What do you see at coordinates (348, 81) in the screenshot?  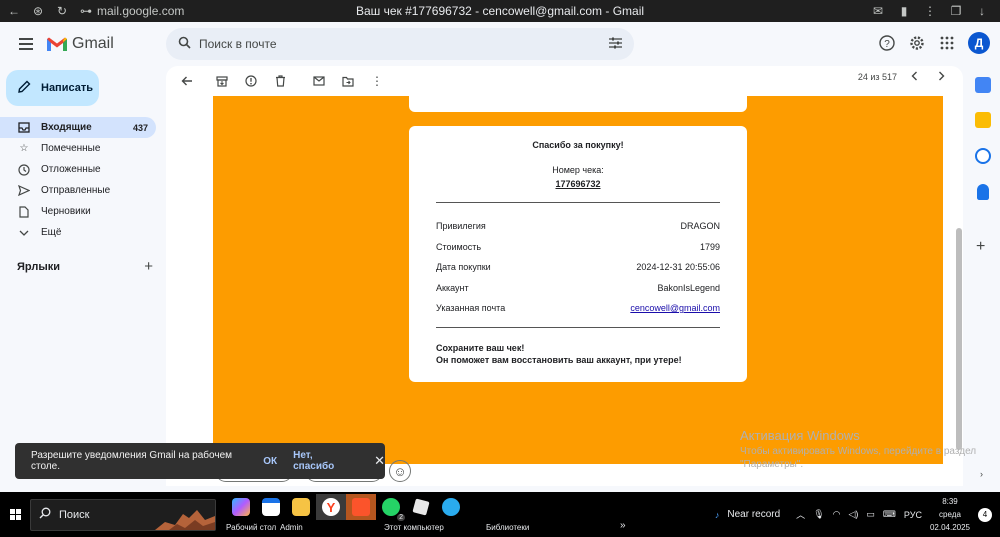 I see `move-to-icon` at bounding box center [348, 81].